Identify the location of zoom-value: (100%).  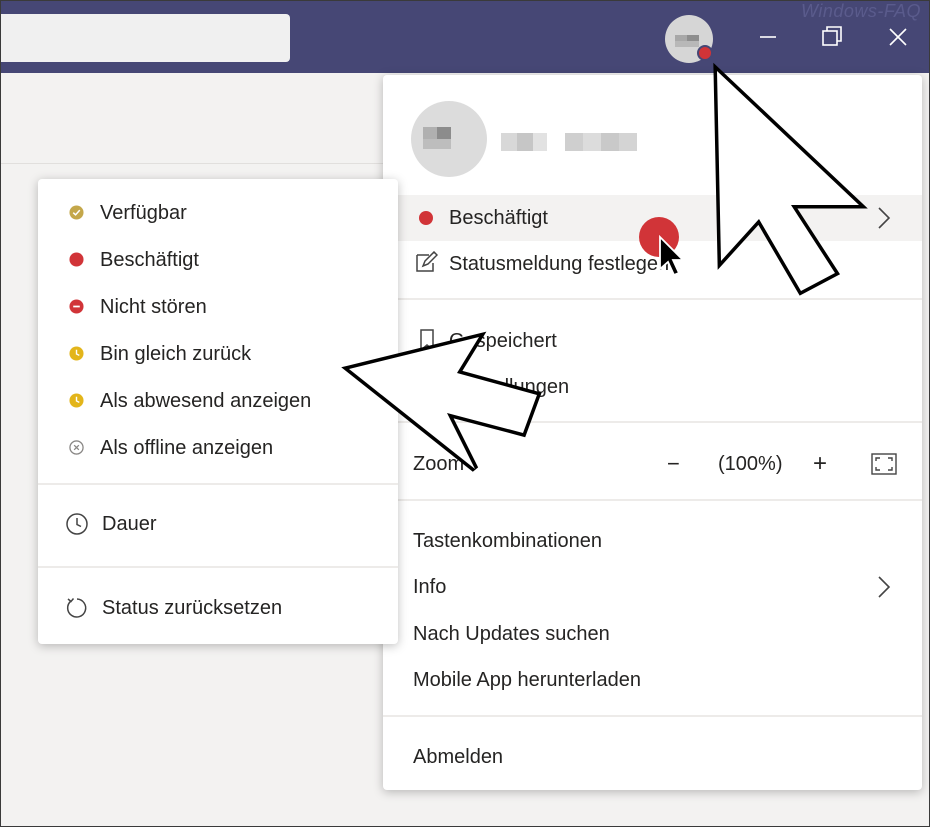
(750, 463).